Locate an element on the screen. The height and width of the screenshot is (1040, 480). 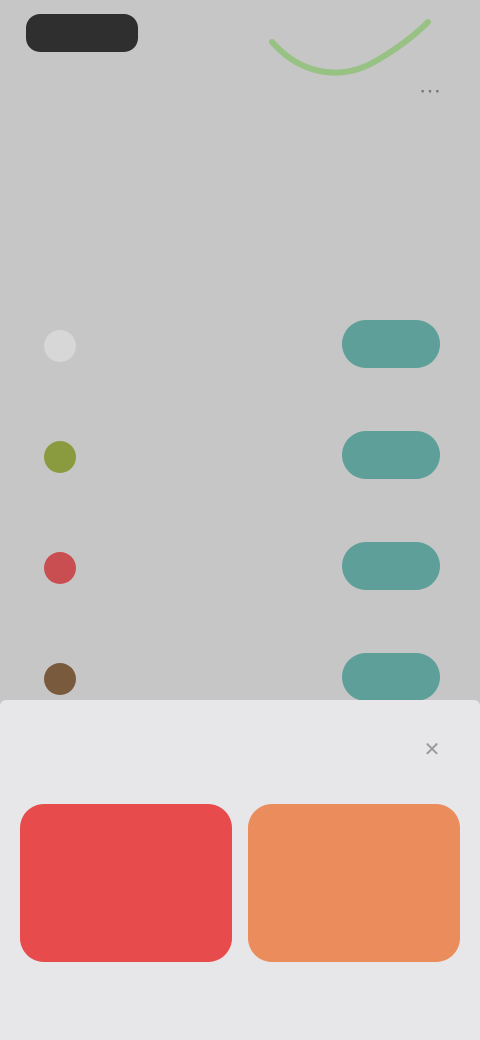
close-icon: ✕ is located at coordinates (432, 750).